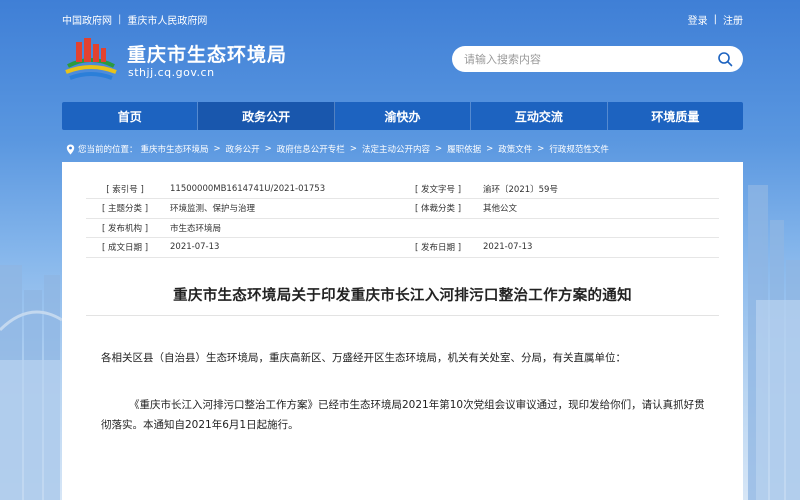  What do you see at coordinates (130, 116) in the screenshot?
I see `nav-item-home: 首页` at bounding box center [130, 116].